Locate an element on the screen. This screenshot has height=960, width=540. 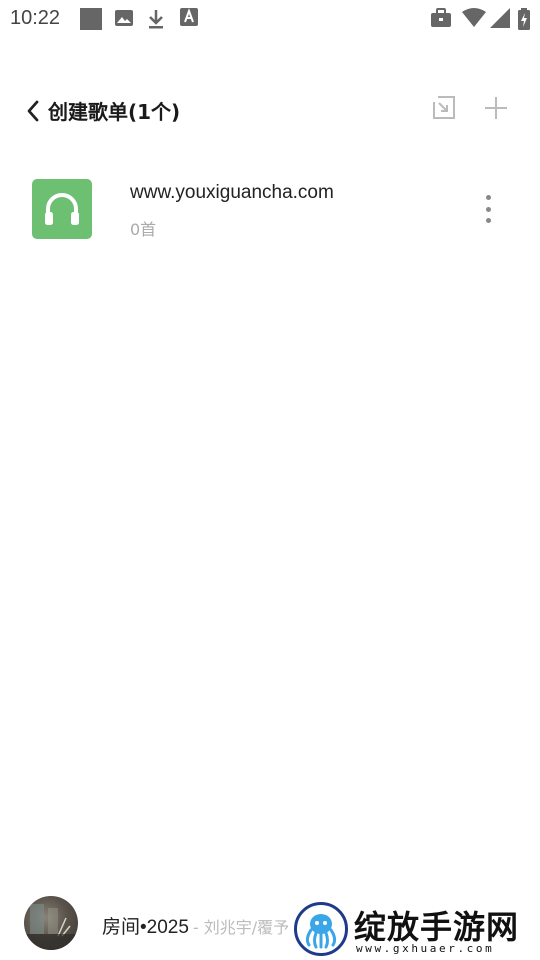
header-bar: 创建歌单(1个) is located at coordinates (270, 110).